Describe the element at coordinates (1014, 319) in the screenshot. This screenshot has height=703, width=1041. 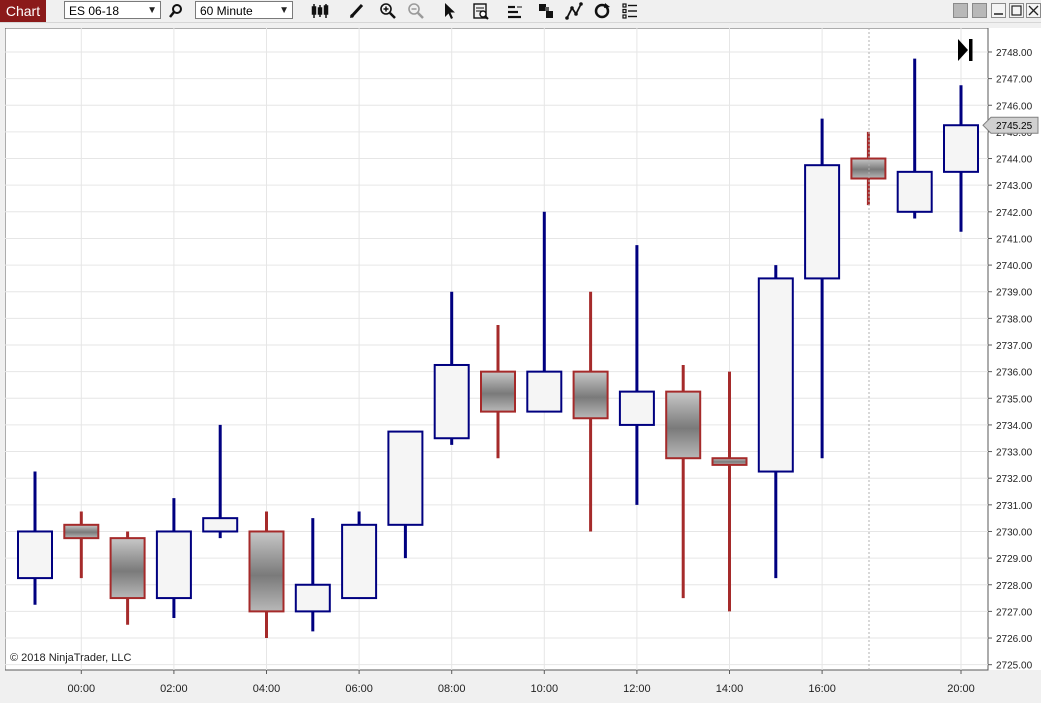
I see `price-tick-label: 2738.00` at that location.